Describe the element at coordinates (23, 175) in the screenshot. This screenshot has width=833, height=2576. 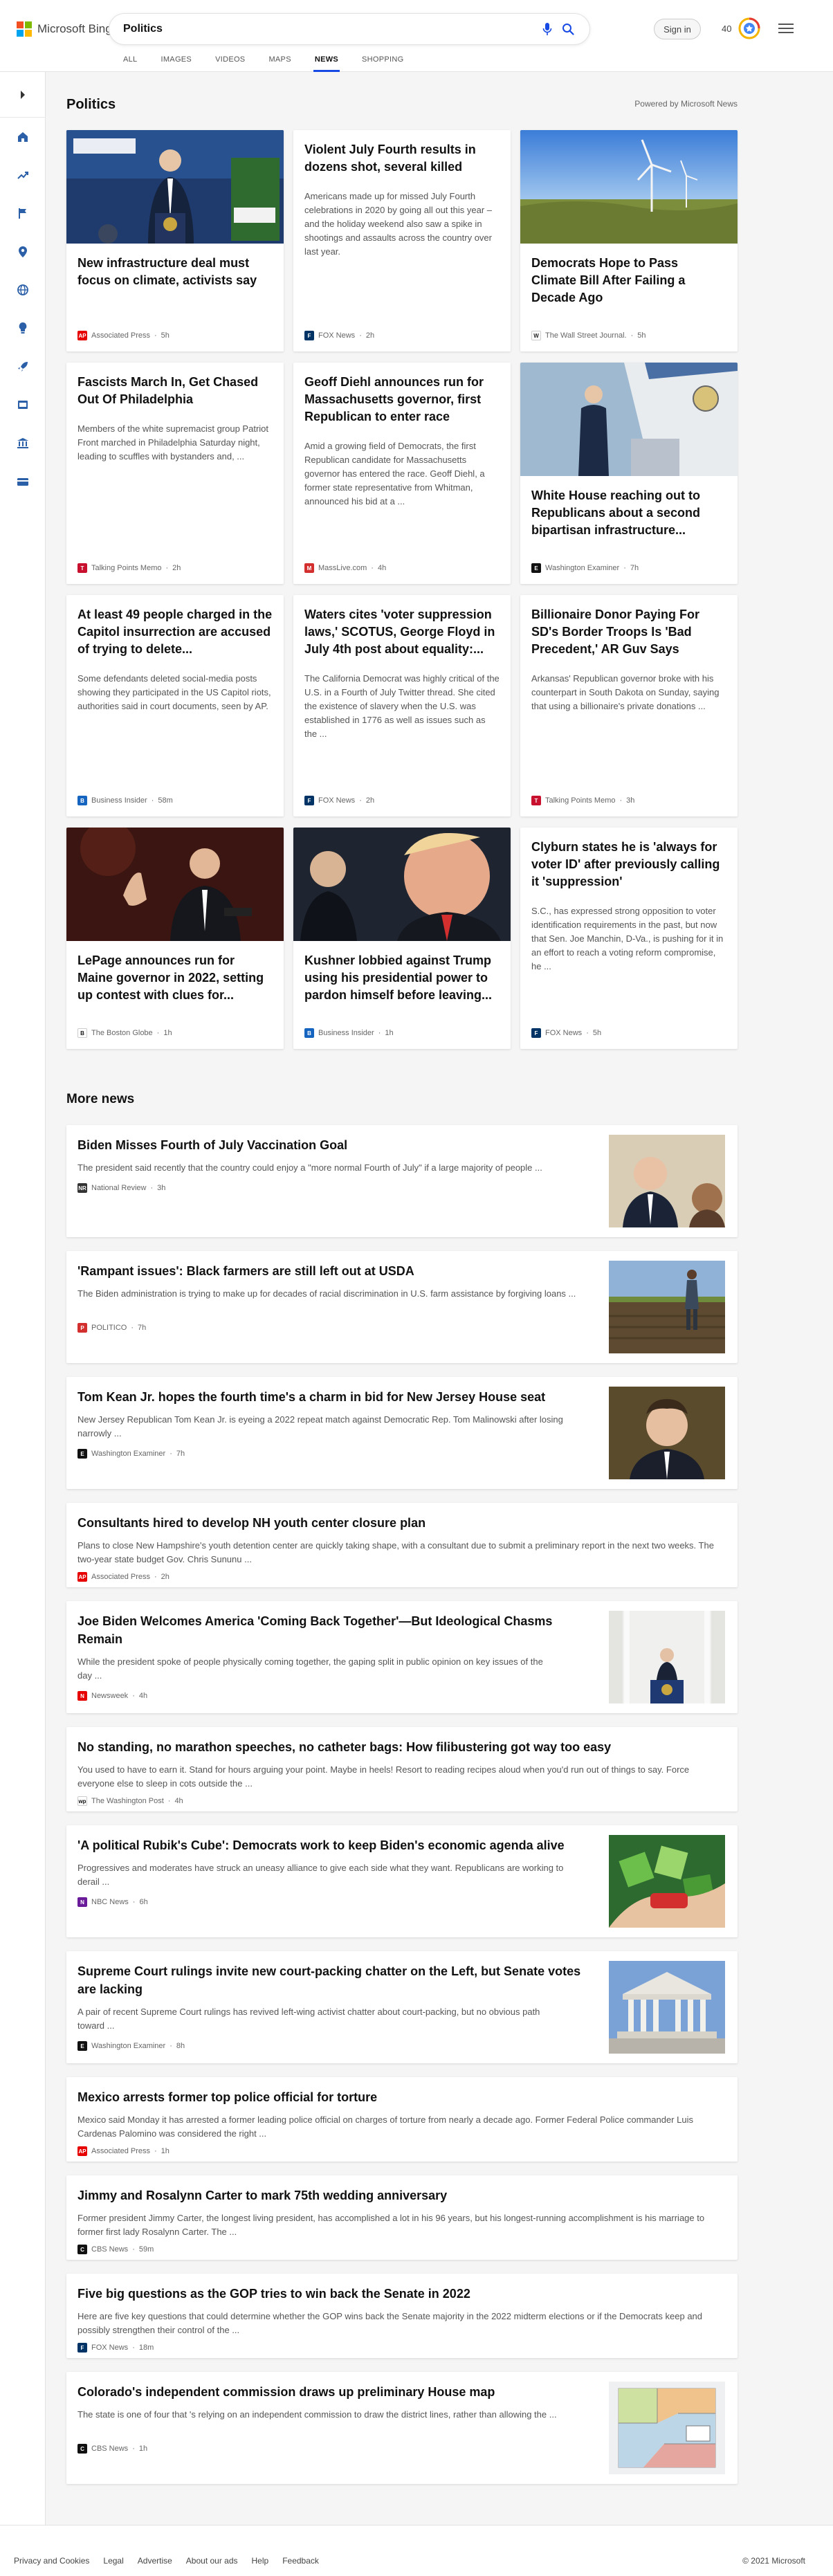
I see `trending-icon` at that location.